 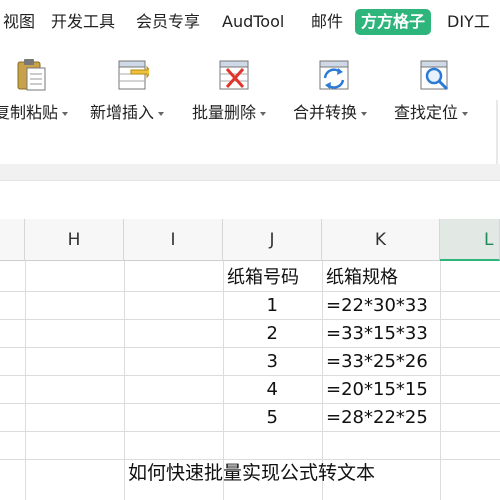 I want to click on column-header-k: K, so click(x=381, y=240).